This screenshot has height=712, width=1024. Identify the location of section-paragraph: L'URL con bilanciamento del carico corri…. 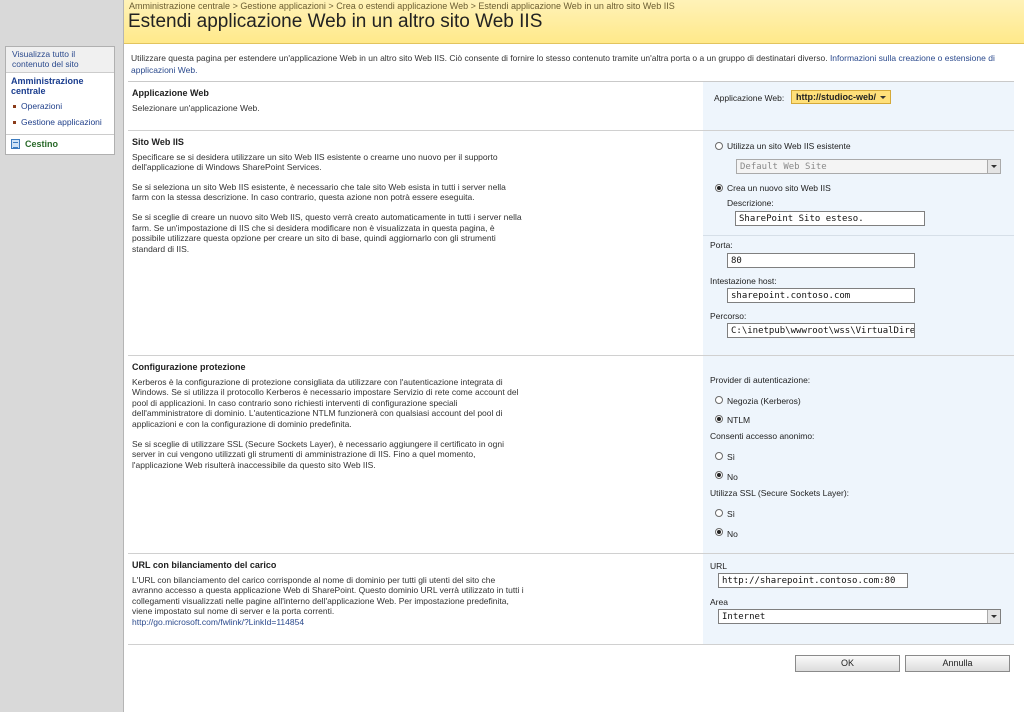
(328, 601).